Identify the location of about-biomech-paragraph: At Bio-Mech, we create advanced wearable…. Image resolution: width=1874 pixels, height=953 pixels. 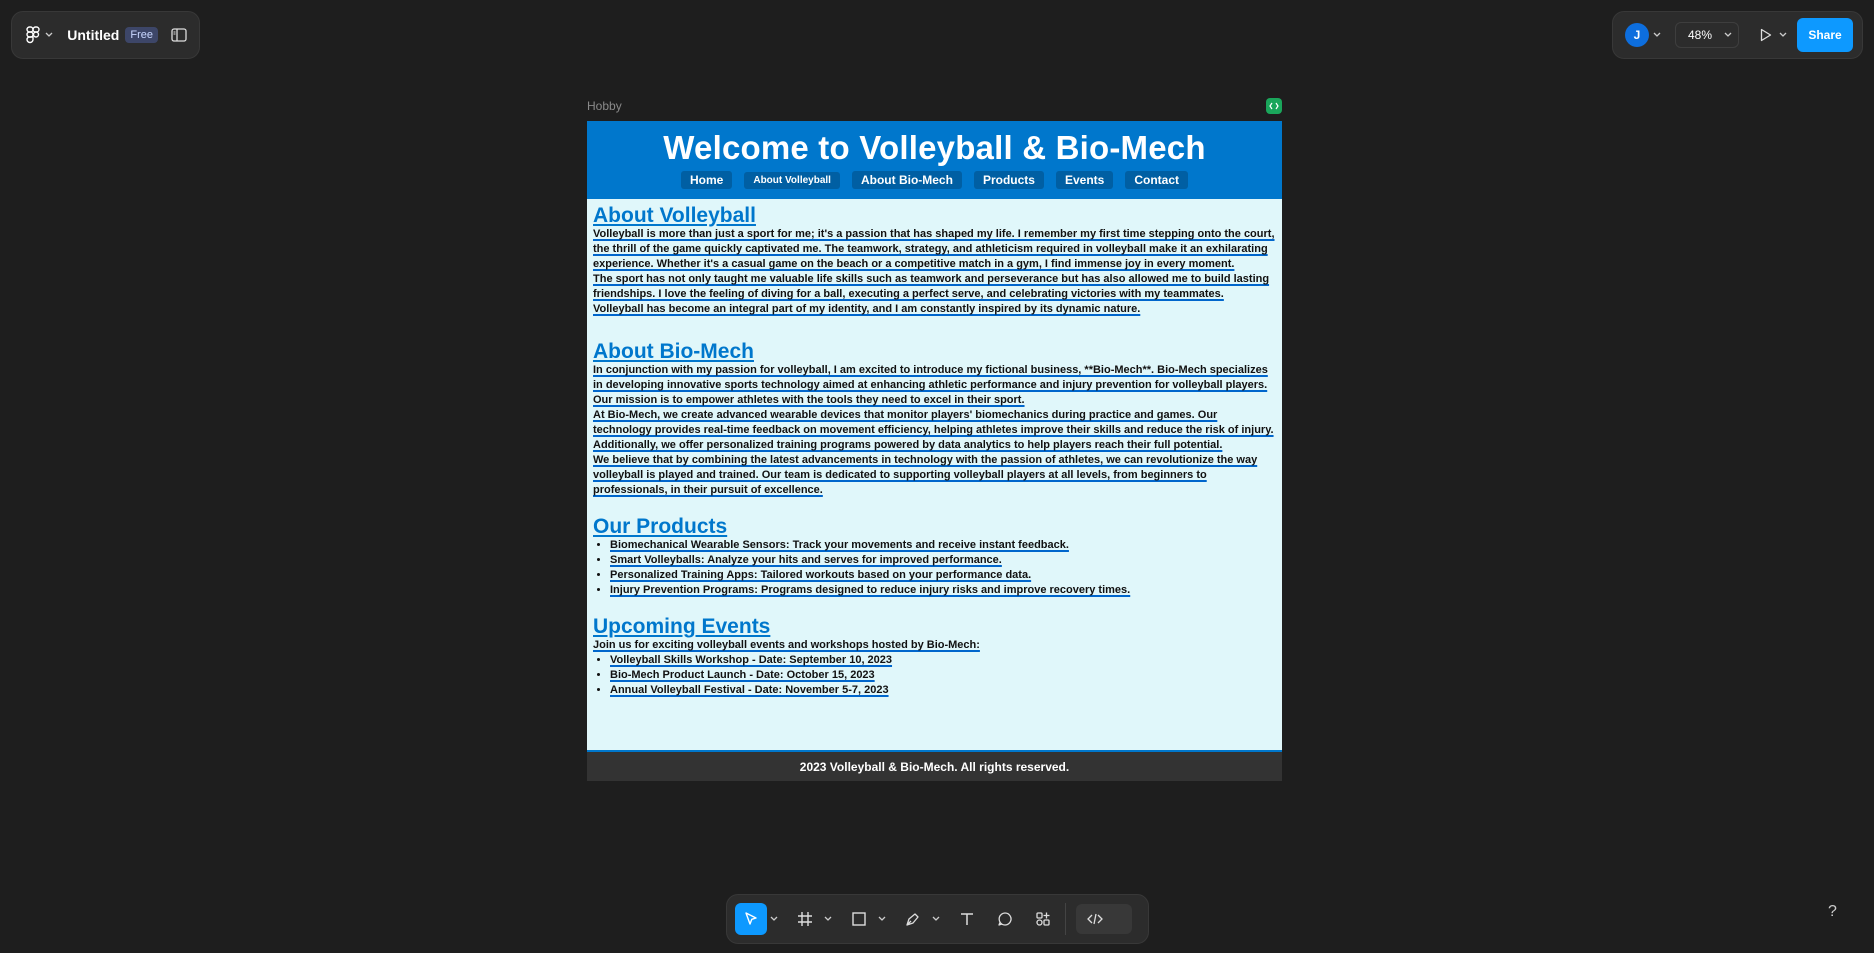
(933, 430).